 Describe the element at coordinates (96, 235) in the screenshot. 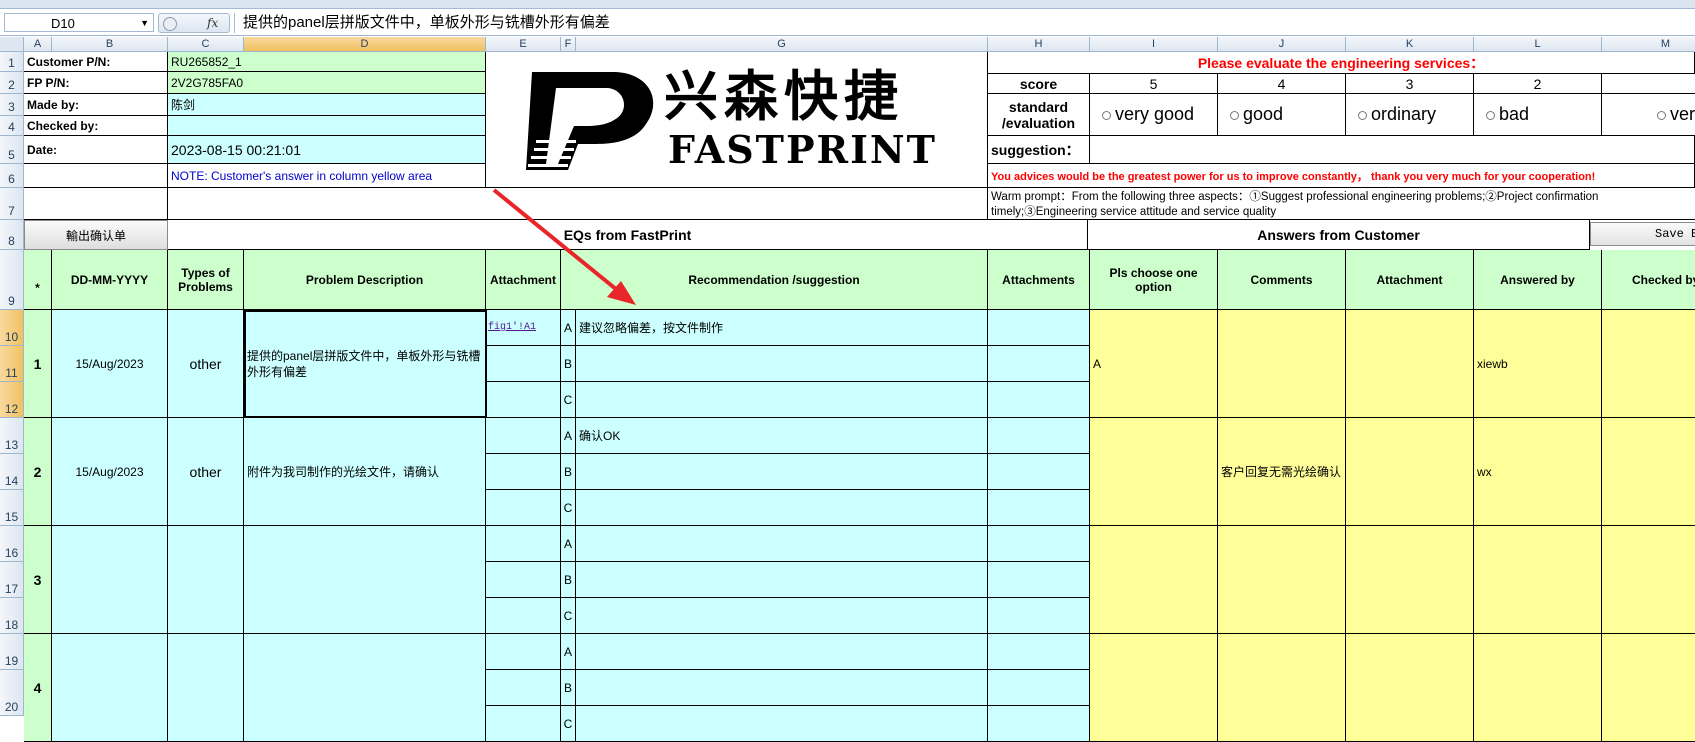

I see `export-confirmation-button: 輸出确认单` at that location.